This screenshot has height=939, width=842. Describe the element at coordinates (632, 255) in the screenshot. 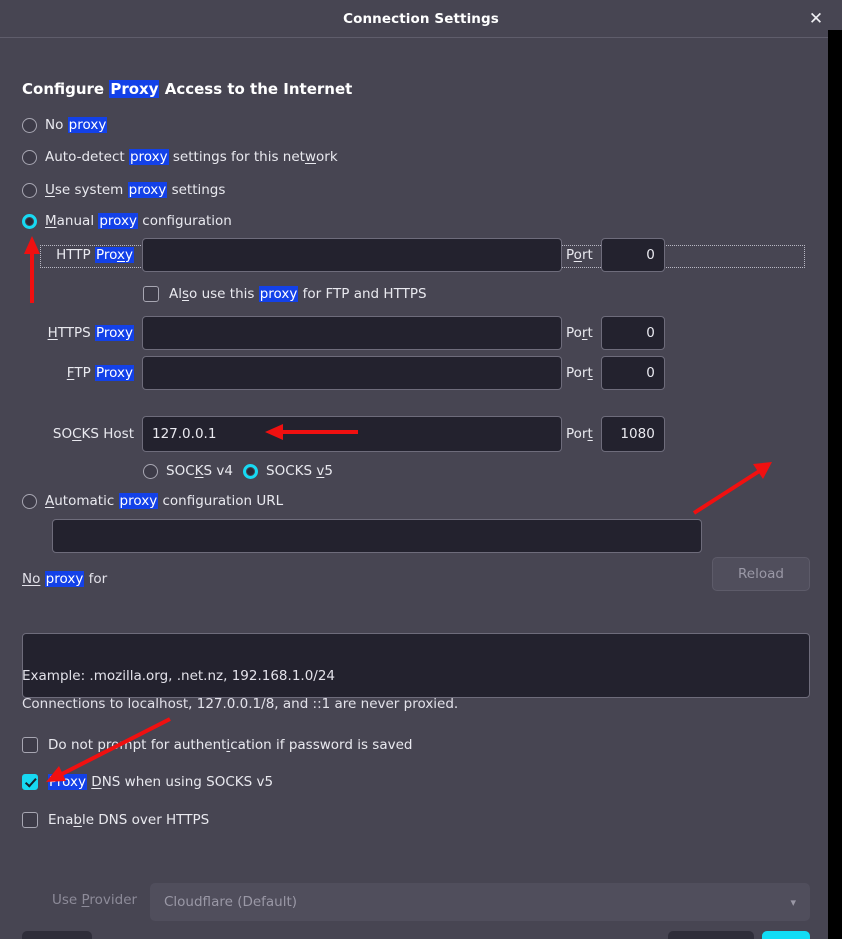

I see `http-port-input` at that location.